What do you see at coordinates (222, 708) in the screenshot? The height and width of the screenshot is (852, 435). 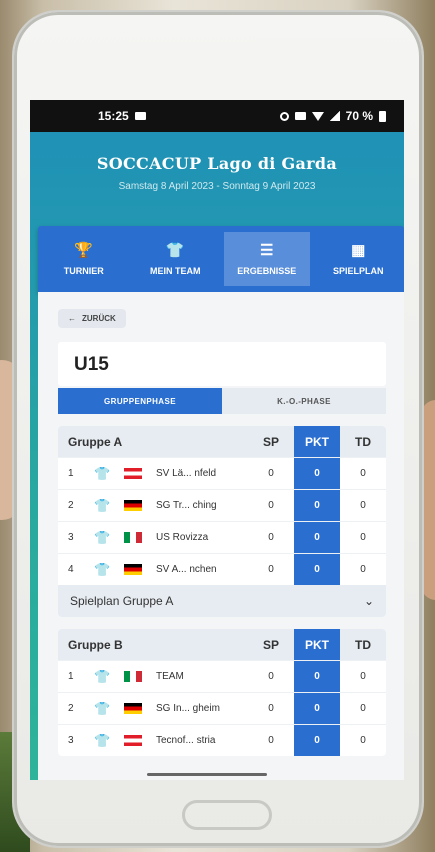 I see `table-row: 2 👕 SG In... gheim 0 0 0` at bounding box center [222, 708].